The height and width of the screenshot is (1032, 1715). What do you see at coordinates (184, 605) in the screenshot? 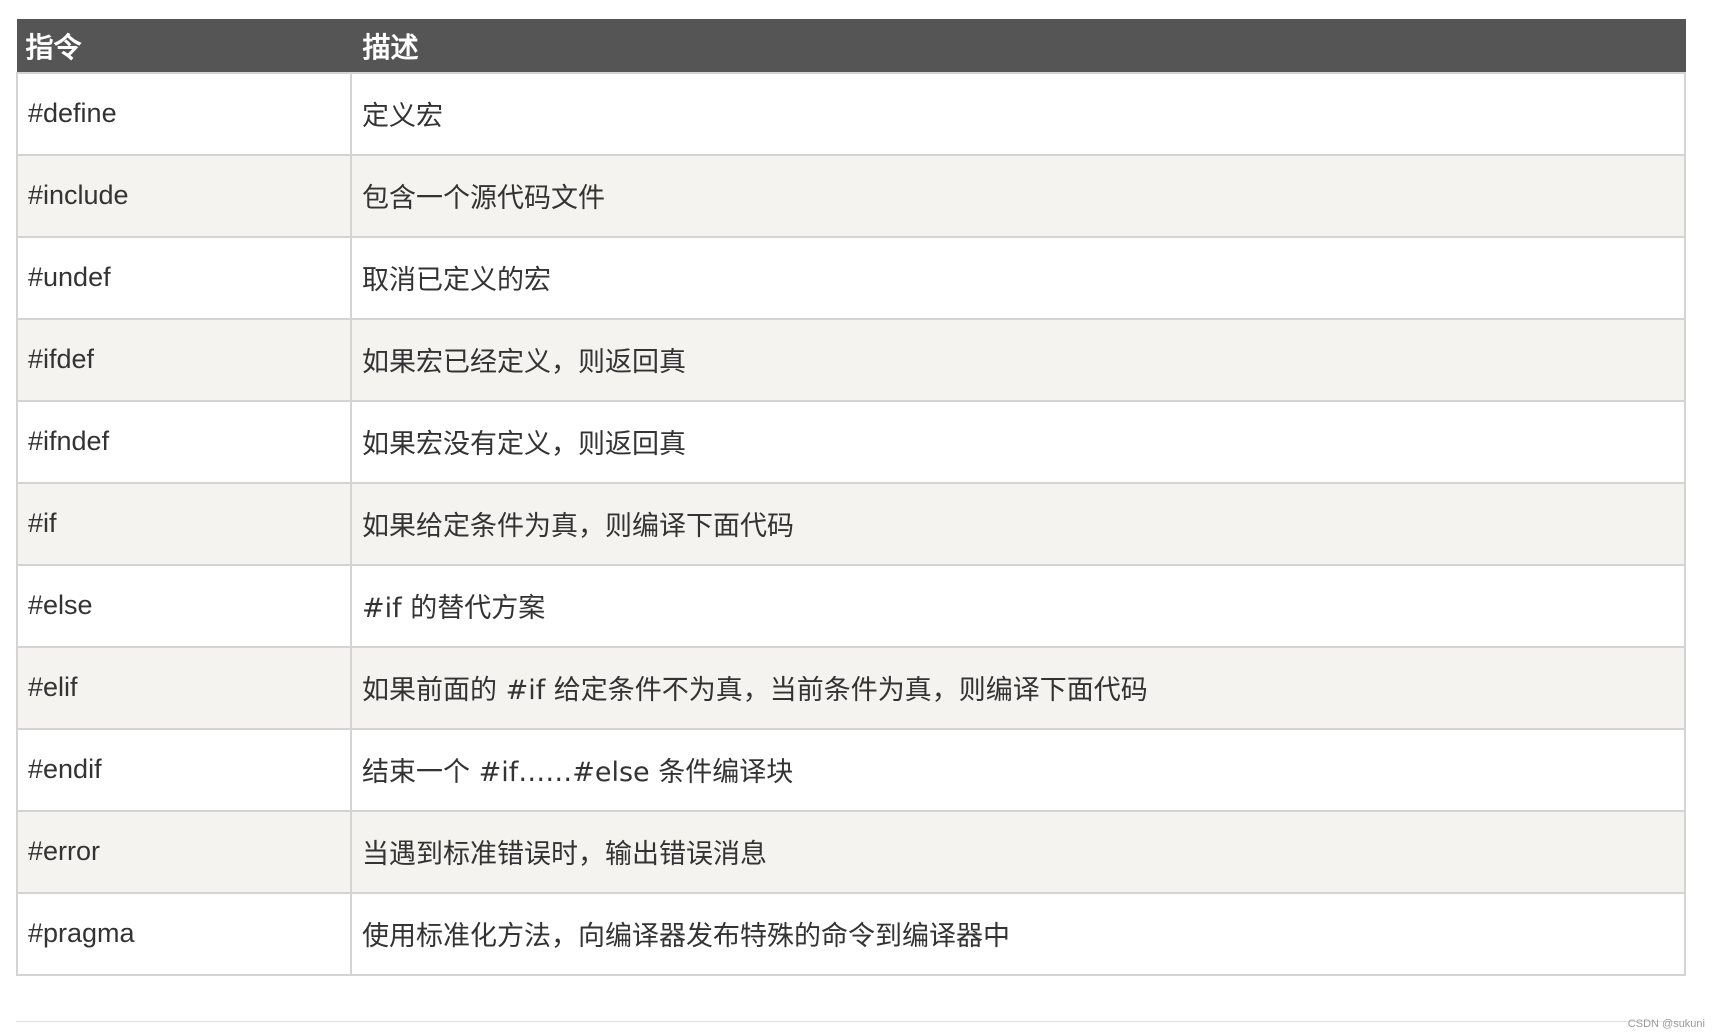
I see `directive-cell: #else` at bounding box center [184, 605].